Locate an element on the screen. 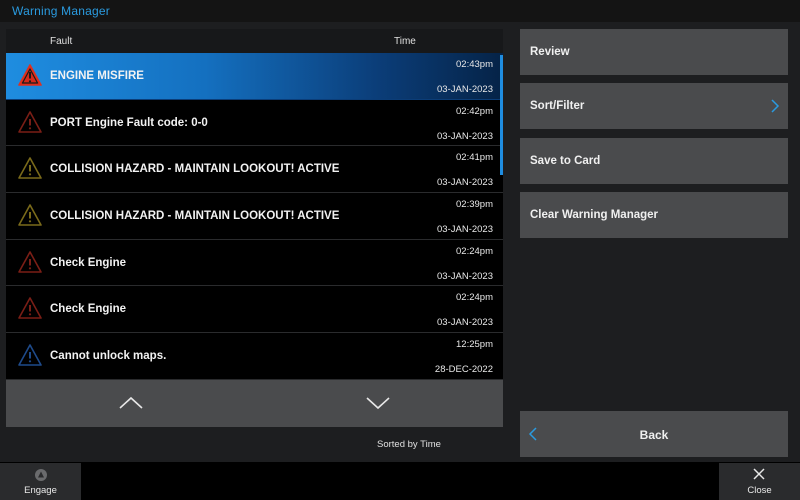  fault-time: 02:42pm is located at coordinates (474, 111).